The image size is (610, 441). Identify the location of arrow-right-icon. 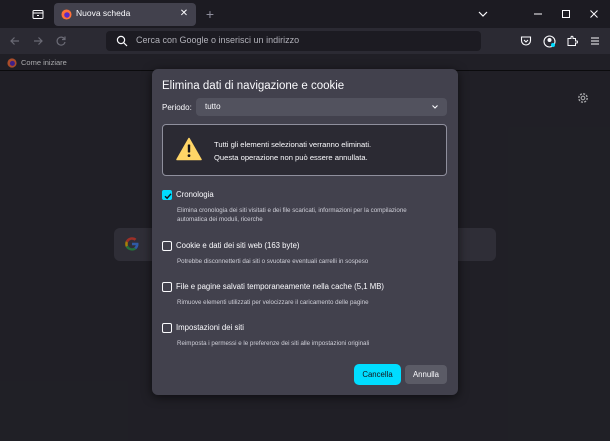
(38, 41).